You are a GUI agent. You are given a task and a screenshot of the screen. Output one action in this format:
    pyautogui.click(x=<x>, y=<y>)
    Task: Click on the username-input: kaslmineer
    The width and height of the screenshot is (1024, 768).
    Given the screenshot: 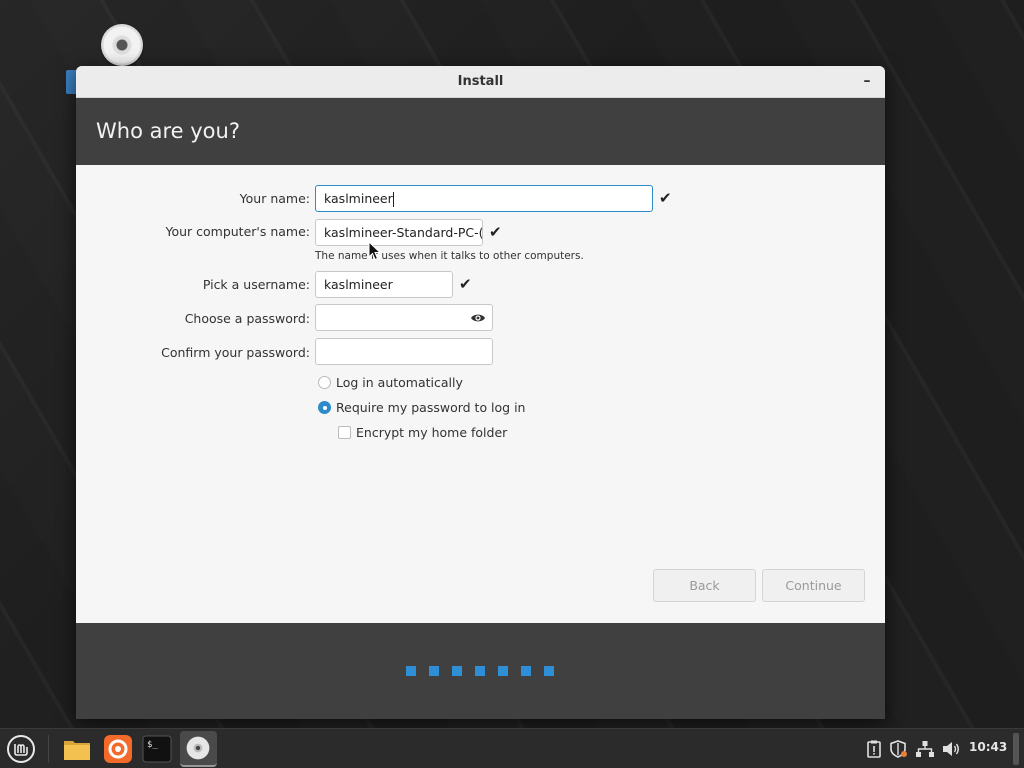 What is the action you would take?
    pyautogui.click(x=384, y=284)
    